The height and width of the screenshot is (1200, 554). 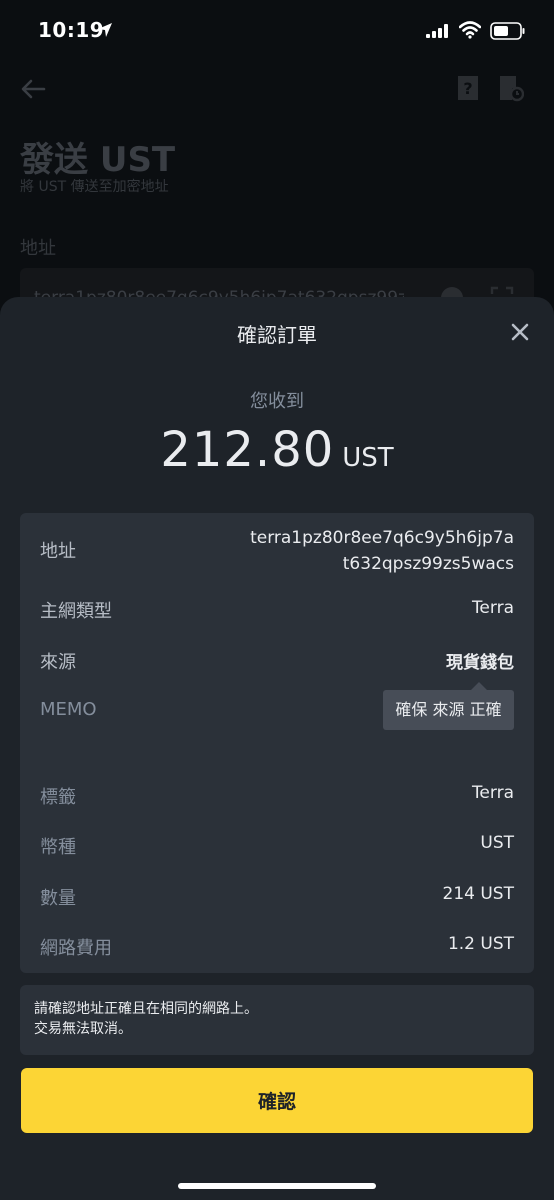 I want to click on page-title: 發送 UST, so click(x=98, y=160).